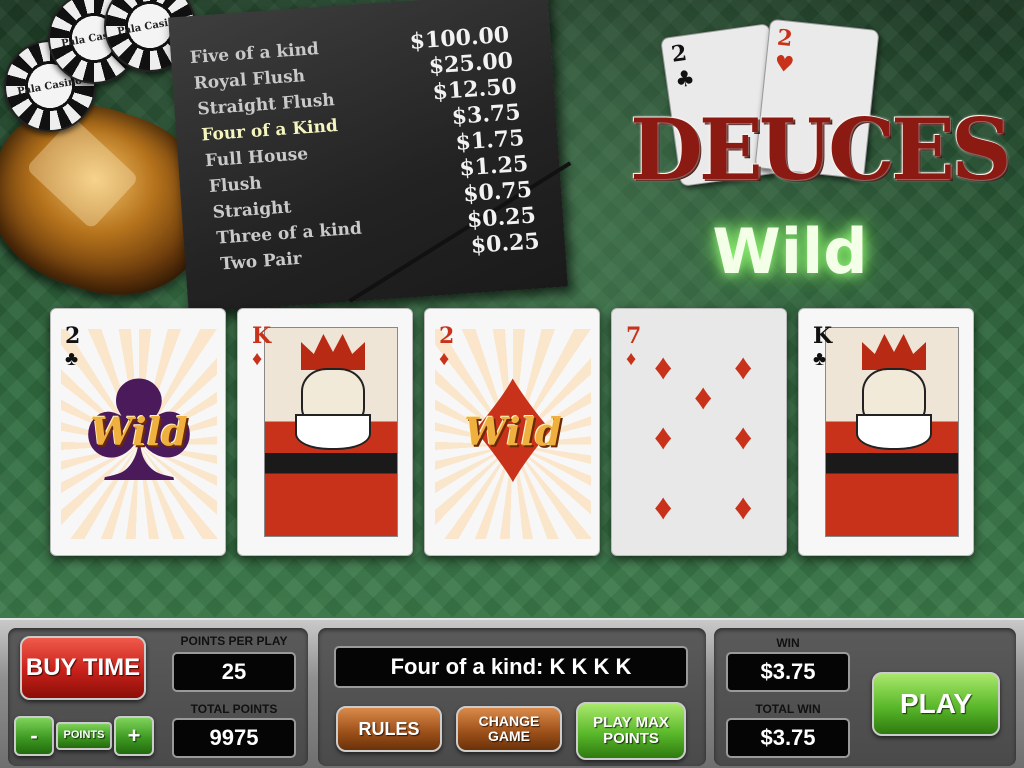 This screenshot has height=768, width=1024. What do you see at coordinates (505, 243) in the screenshot?
I see `paytable-payout: $0.25` at bounding box center [505, 243].